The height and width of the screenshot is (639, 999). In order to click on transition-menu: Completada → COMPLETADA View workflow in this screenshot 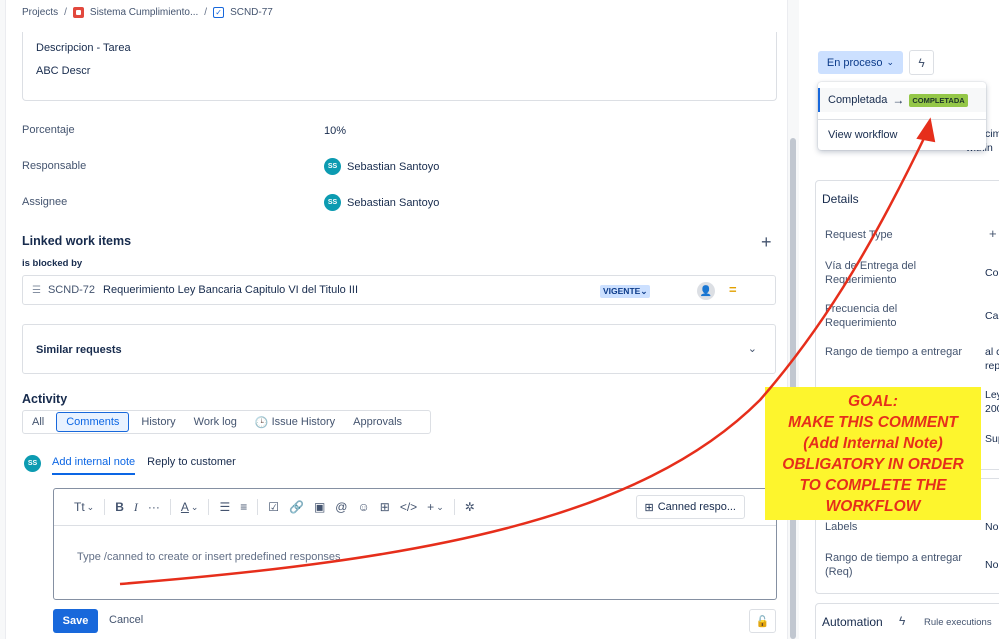, I will do `click(902, 116)`.